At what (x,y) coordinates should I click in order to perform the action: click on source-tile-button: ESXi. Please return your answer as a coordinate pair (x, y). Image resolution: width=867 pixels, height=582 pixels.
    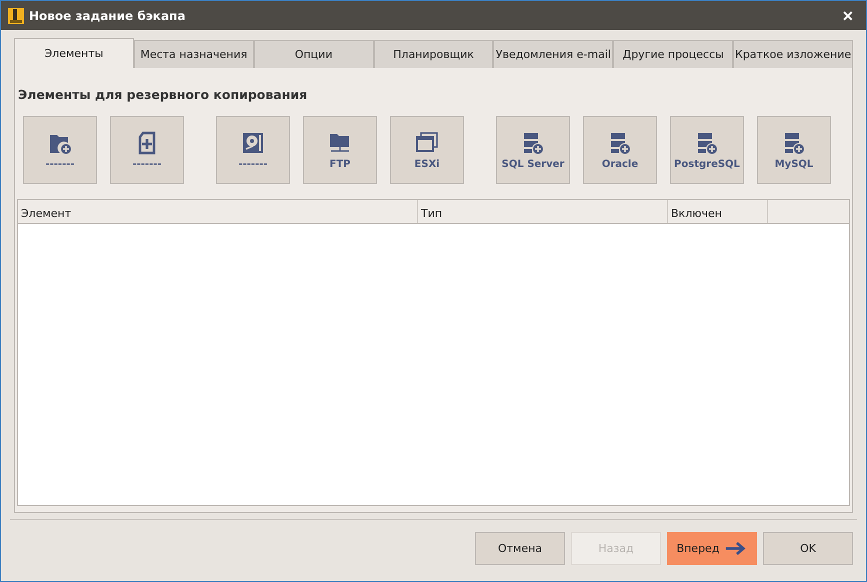
    Looking at the image, I should click on (427, 150).